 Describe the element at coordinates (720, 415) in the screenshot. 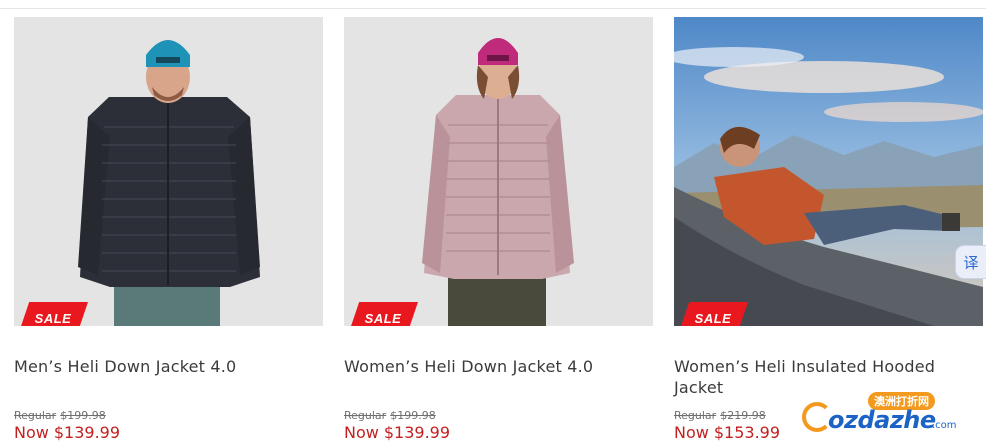

I see `regular-price: Regular $219.98` at that location.